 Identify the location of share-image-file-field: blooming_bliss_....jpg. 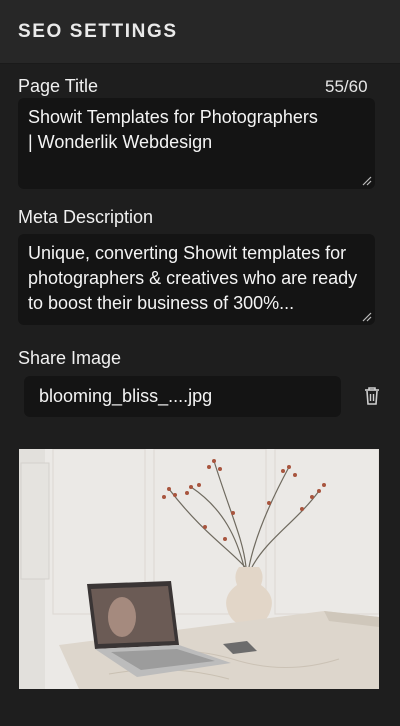
(182, 396).